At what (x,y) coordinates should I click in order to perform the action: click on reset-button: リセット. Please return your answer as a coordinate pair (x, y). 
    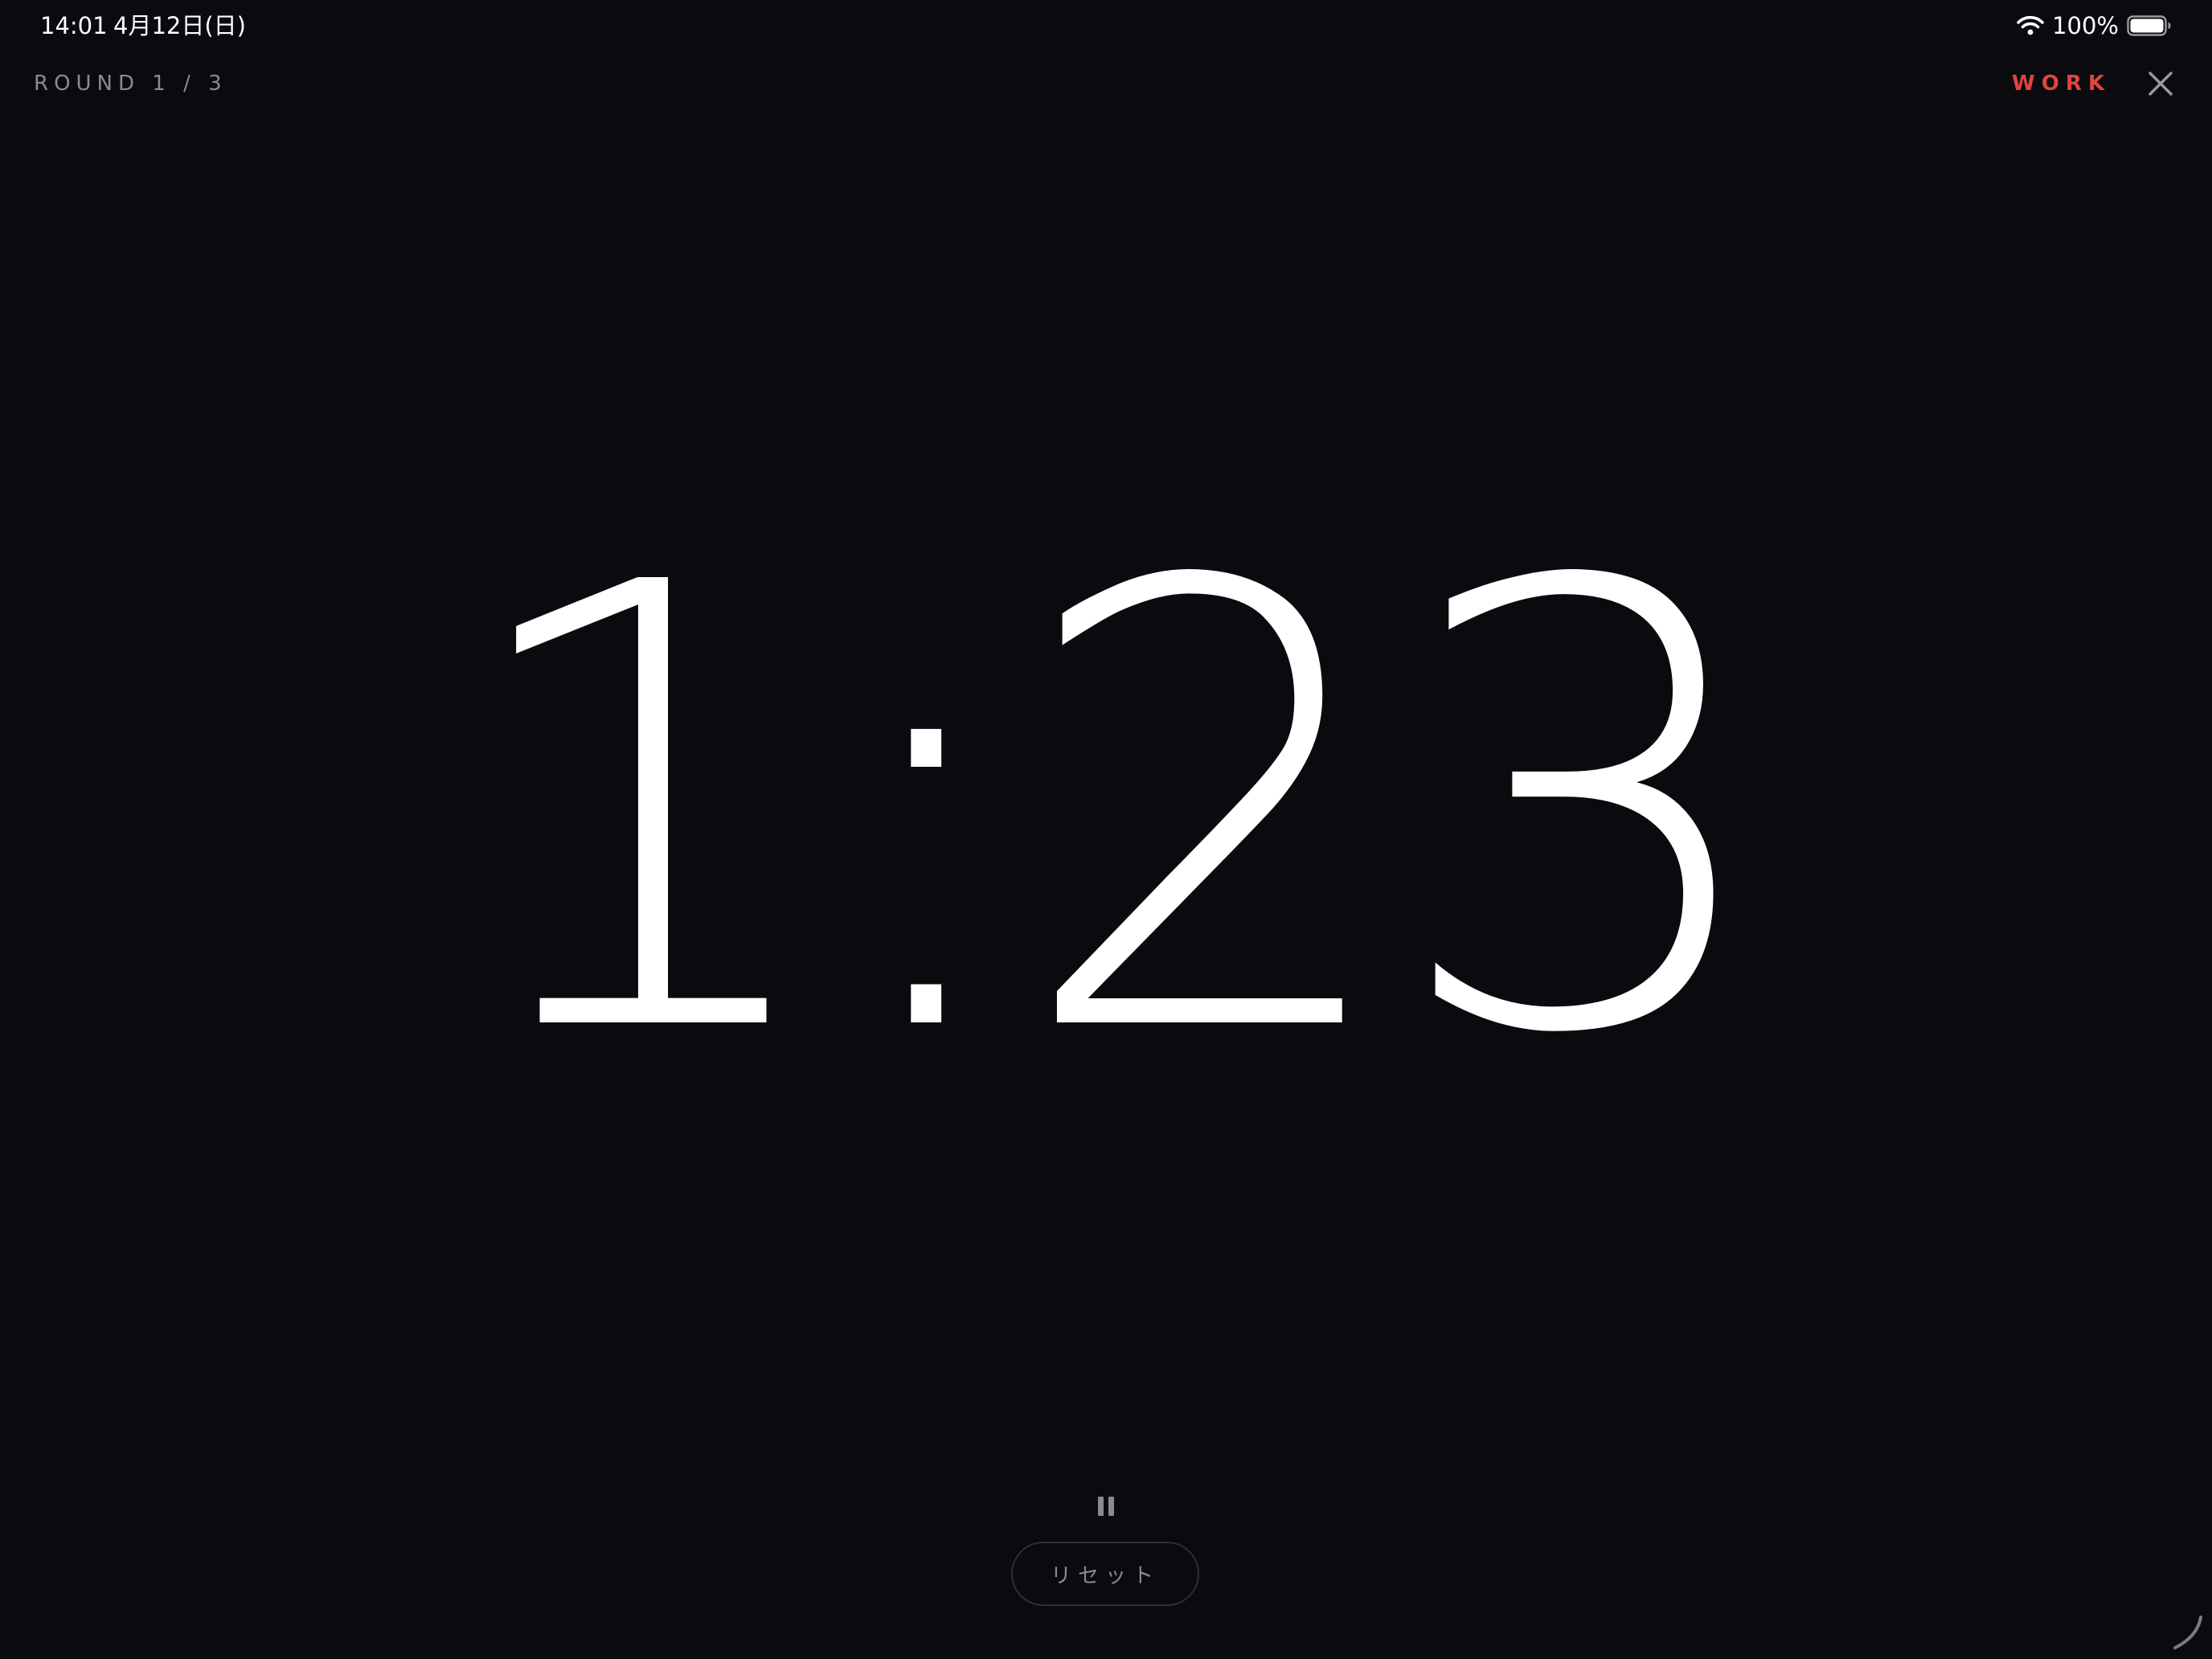
    Looking at the image, I should click on (1105, 1574).